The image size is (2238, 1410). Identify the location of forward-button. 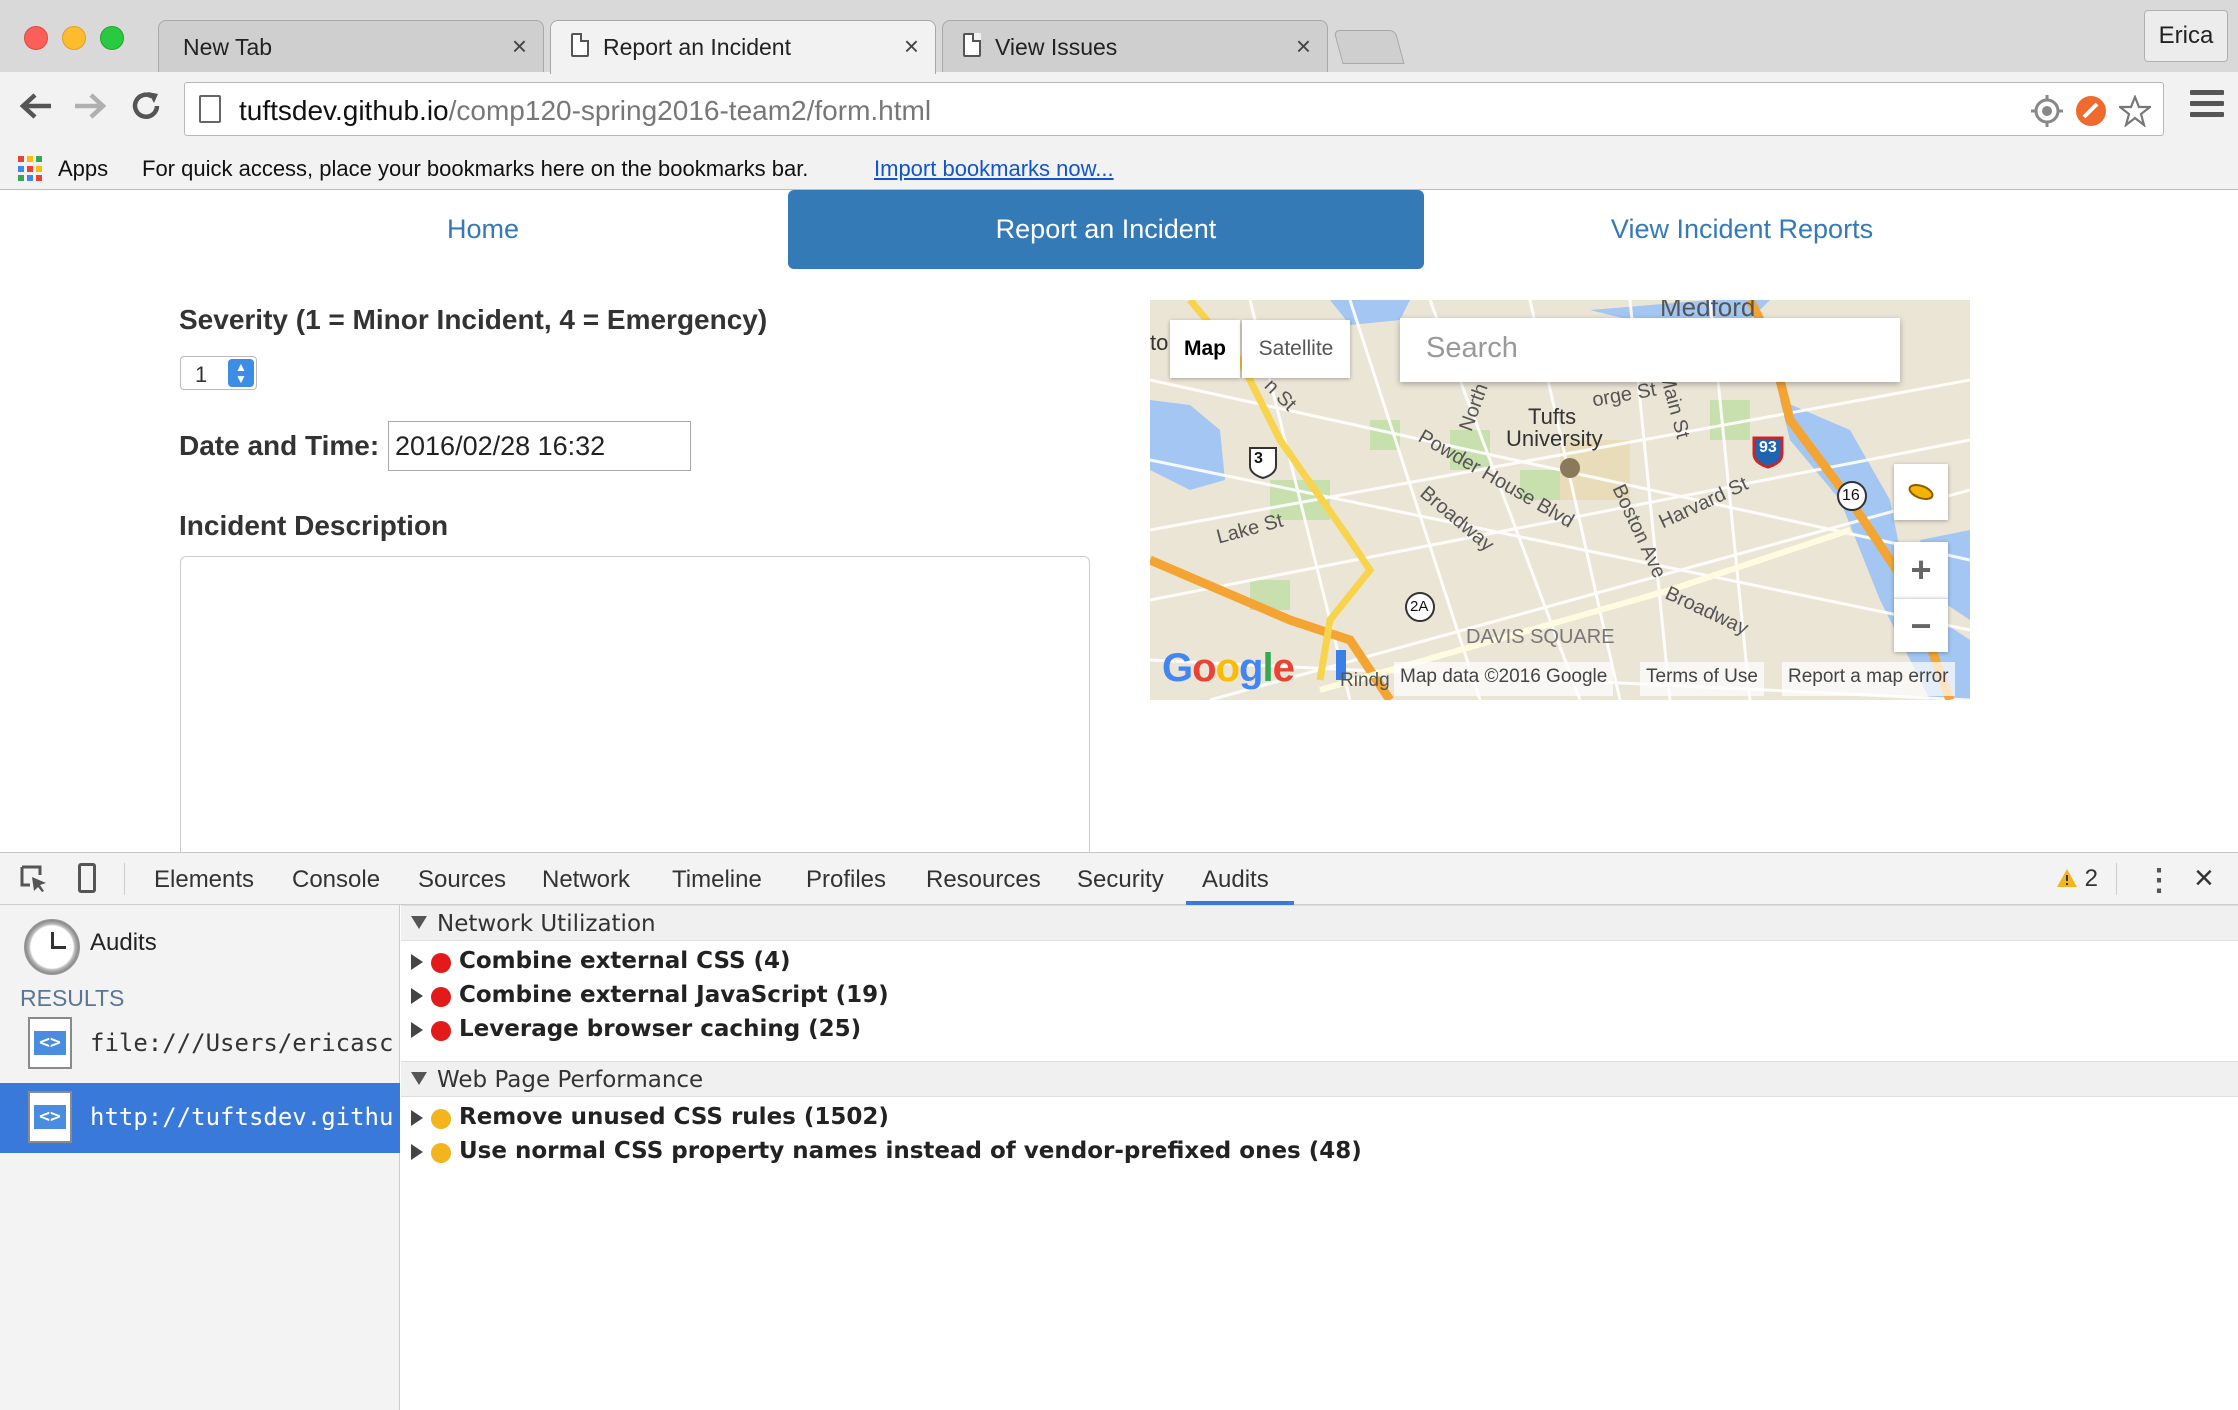
(90, 106).